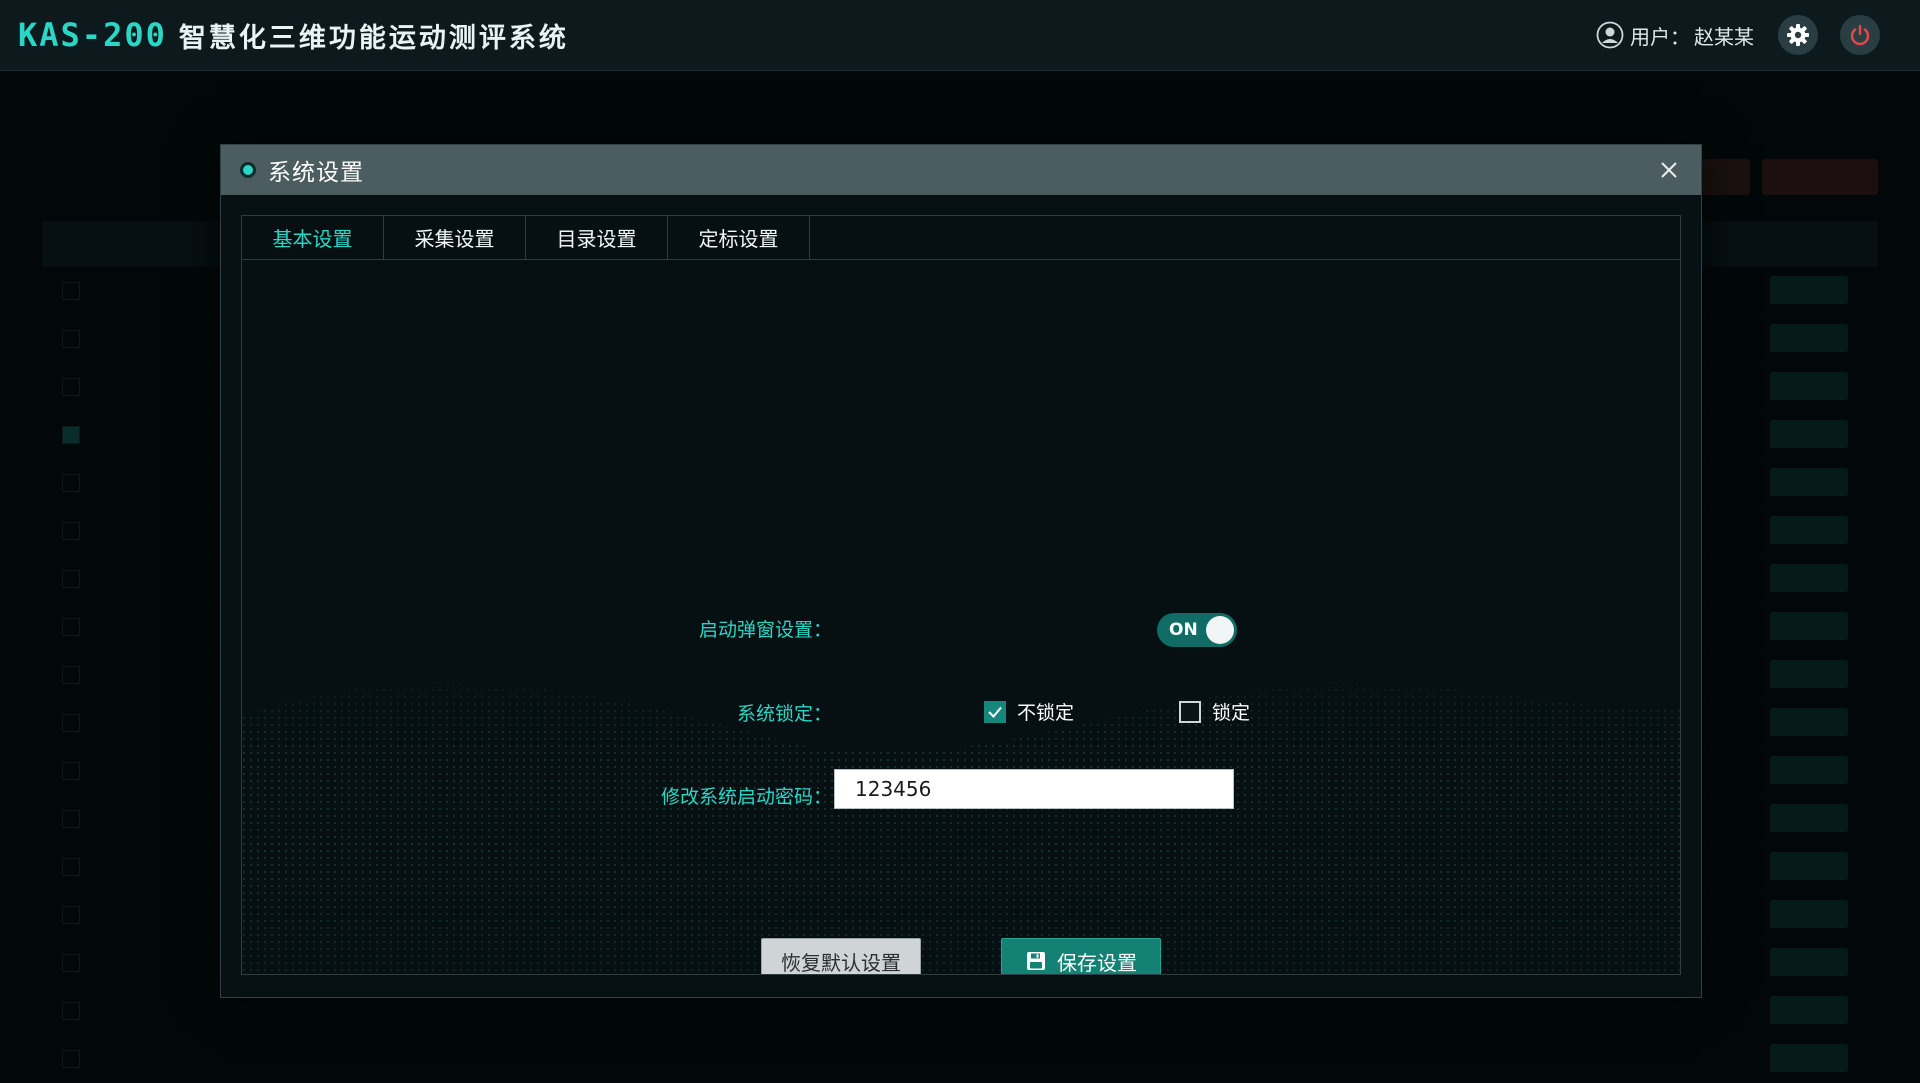 The width and height of the screenshot is (1920, 1083). What do you see at coordinates (1820, 177) in the screenshot?
I see `bg-toolbar-button` at bounding box center [1820, 177].